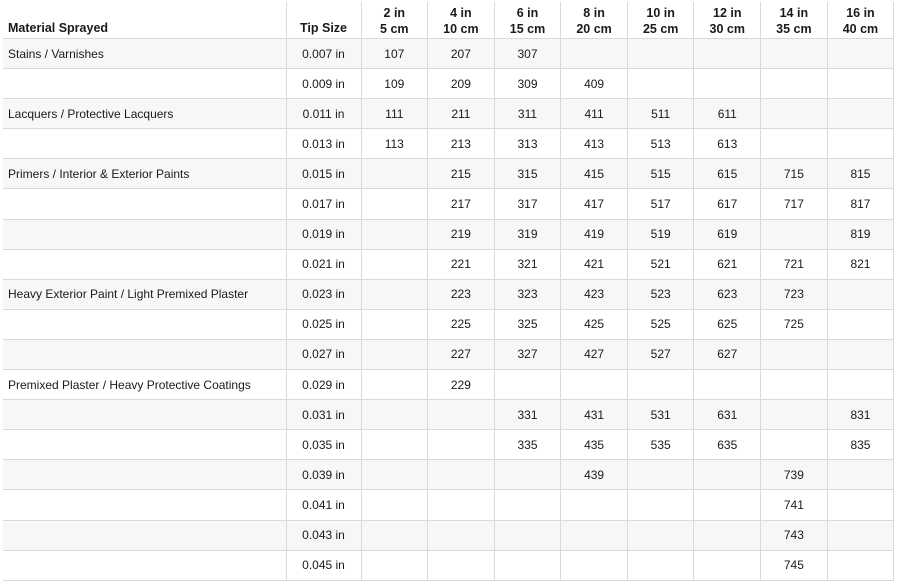 The width and height of the screenshot is (900, 582). Describe the element at coordinates (395, 20) in the screenshot. I see `header-distance-2in: 2 in 5 cm` at that location.